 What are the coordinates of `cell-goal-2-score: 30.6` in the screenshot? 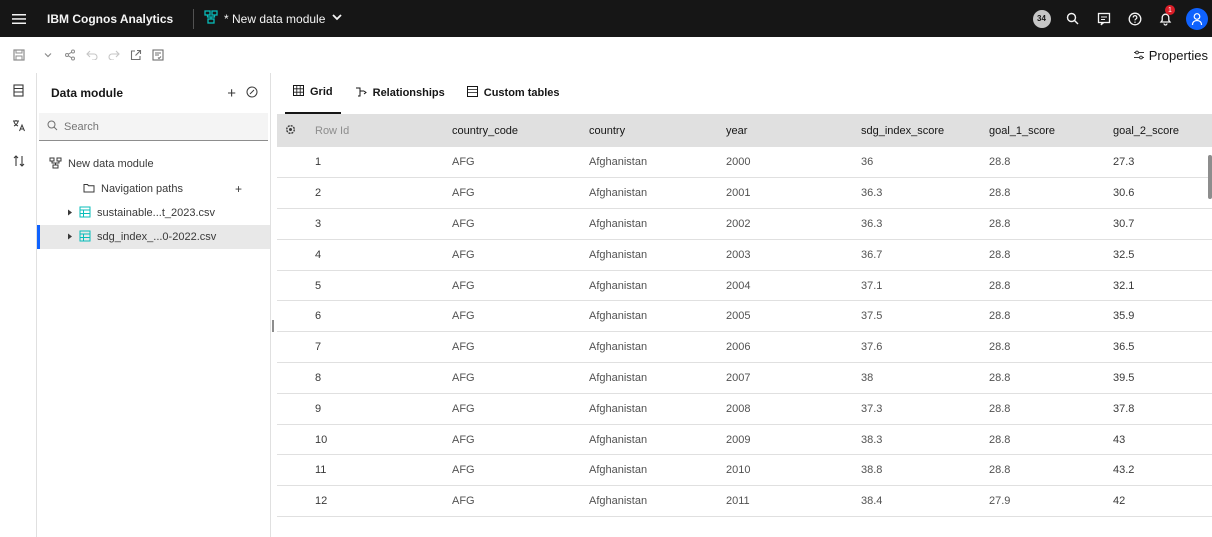 It's located at (1158, 193).